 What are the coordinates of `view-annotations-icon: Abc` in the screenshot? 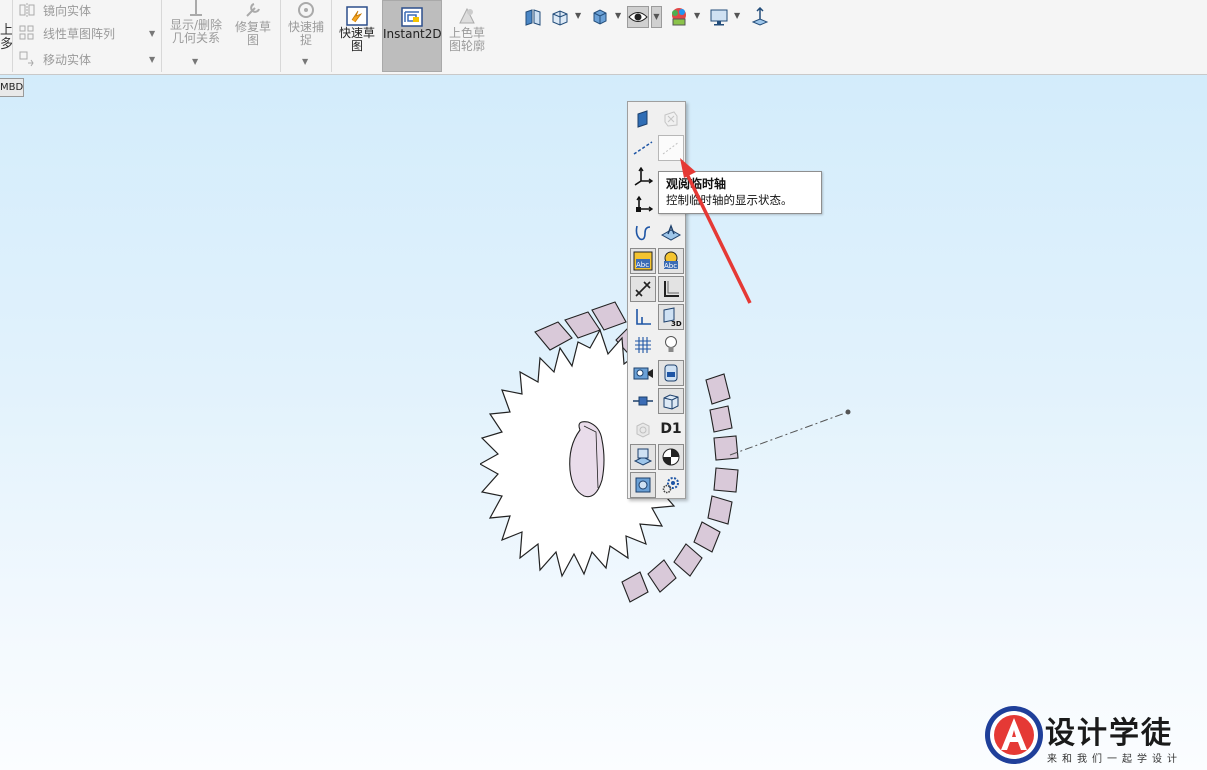 It's located at (643, 261).